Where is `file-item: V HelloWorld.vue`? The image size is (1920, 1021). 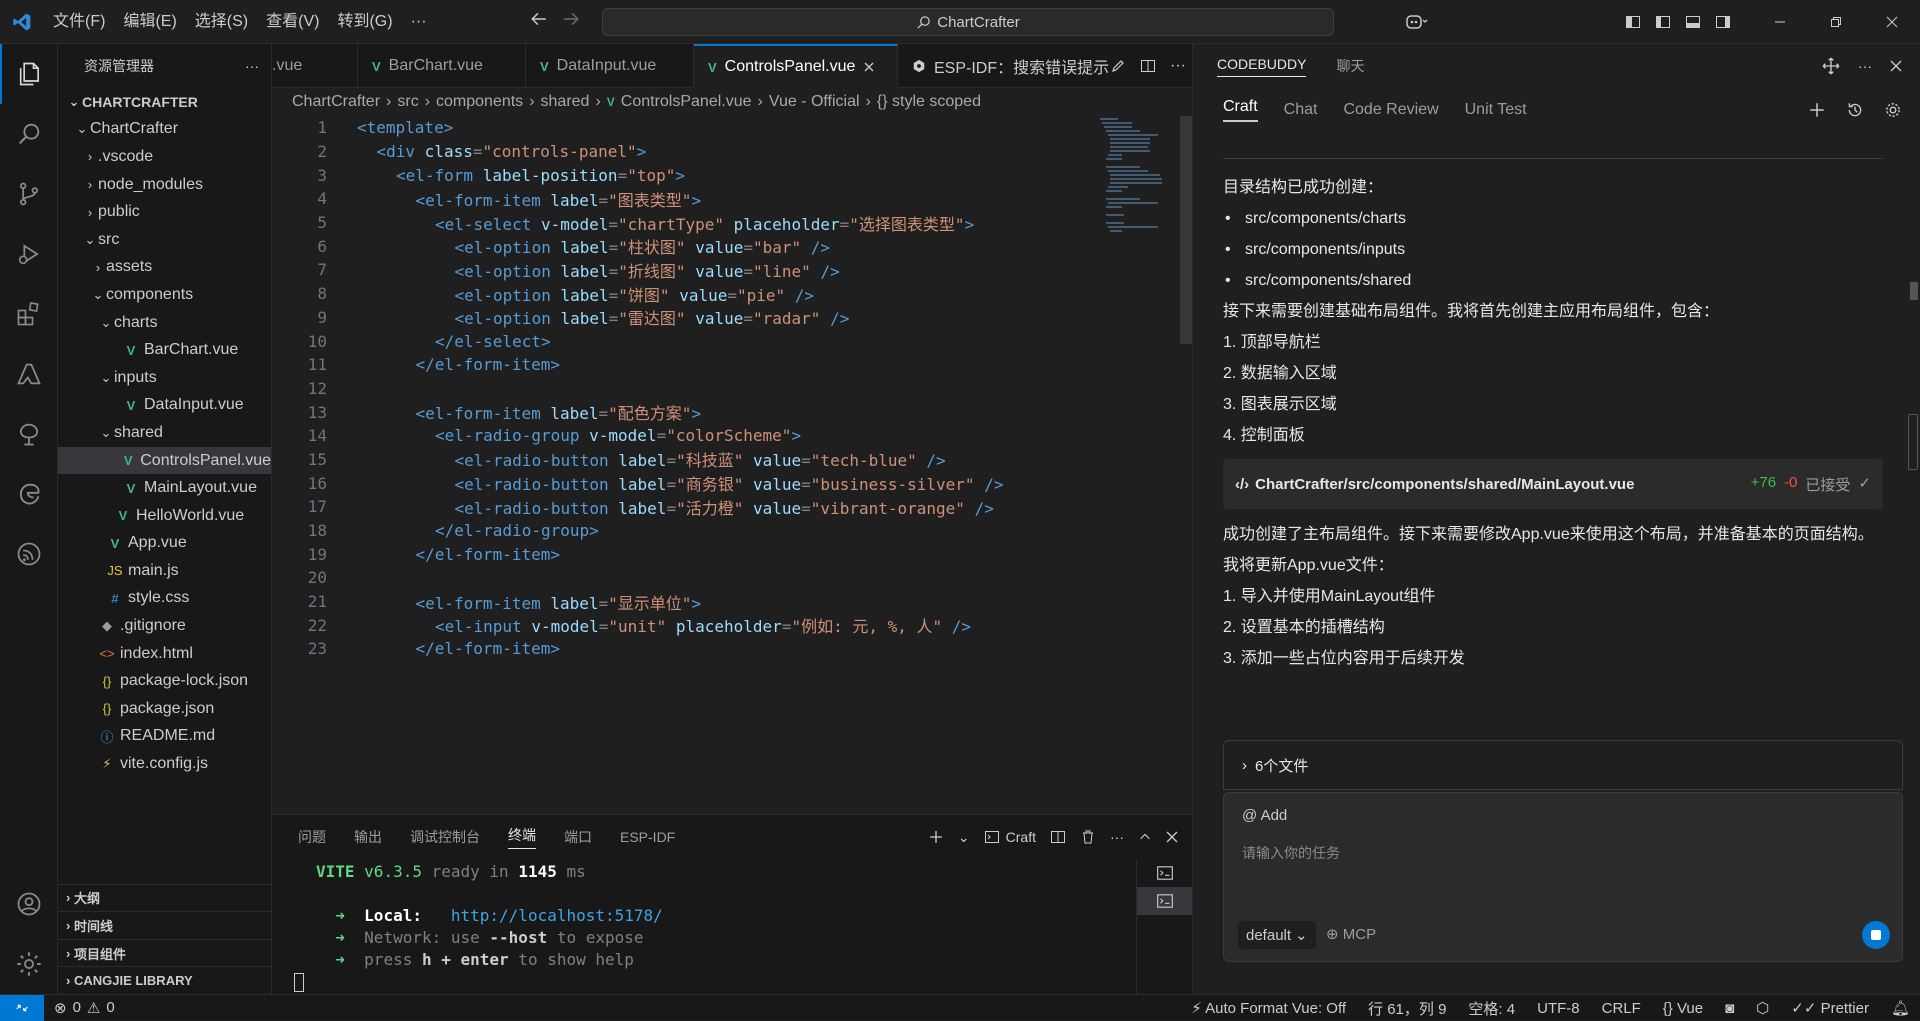
file-item: V HelloWorld.vue is located at coordinates (164, 516).